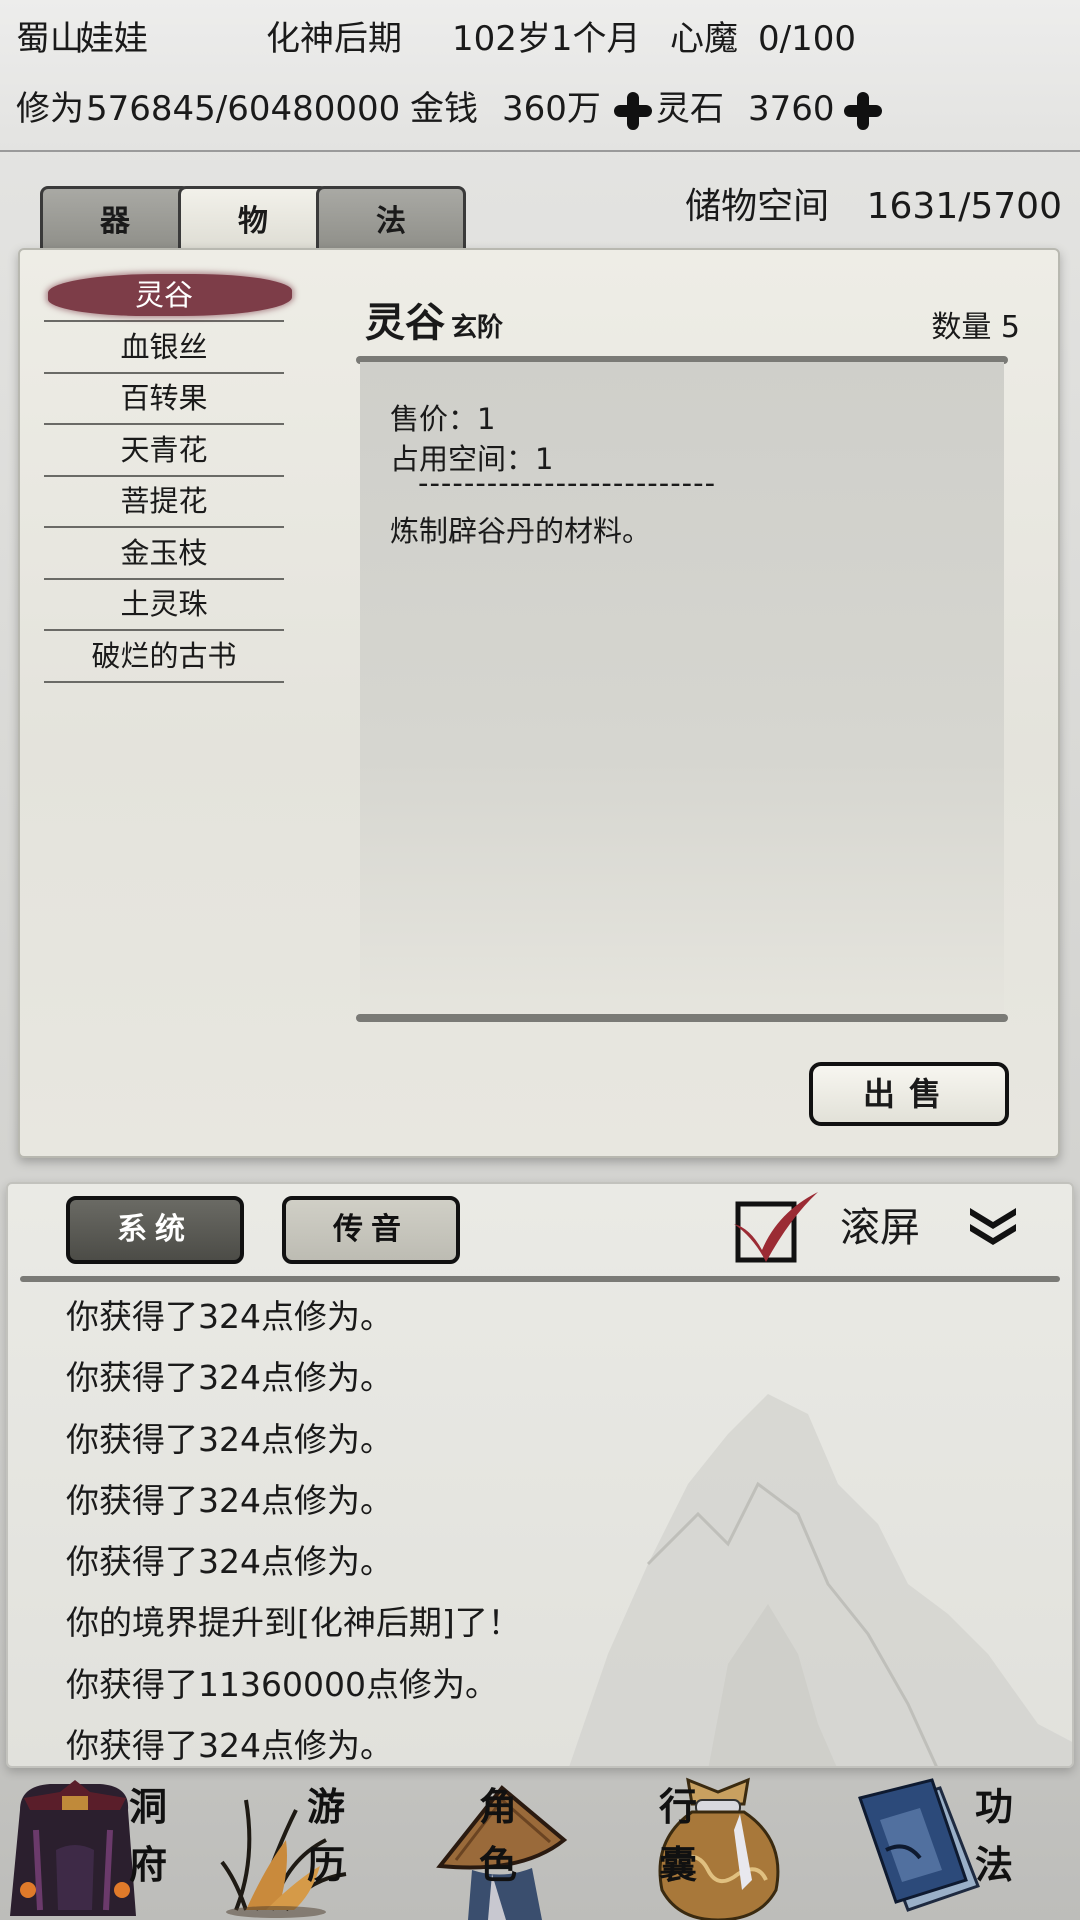 The width and height of the screenshot is (1080, 1920). What do you see at coordinates (114, 39) in the screenshot?
I see `player-name: 娃娃` at bounding box center [114, 39].